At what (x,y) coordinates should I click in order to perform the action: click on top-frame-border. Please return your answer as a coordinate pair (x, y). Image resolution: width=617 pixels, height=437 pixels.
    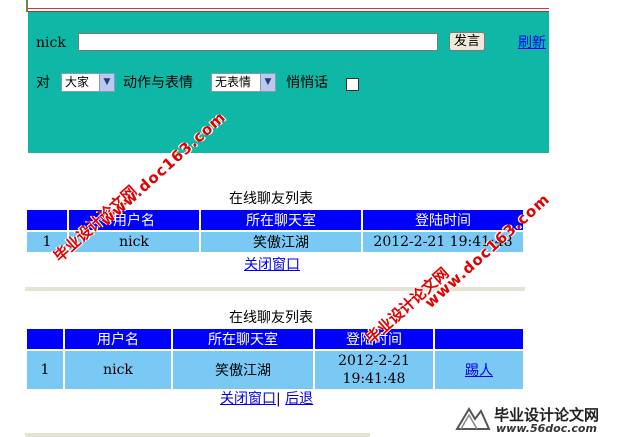
    Looking at the image, I should click on (288, 6).